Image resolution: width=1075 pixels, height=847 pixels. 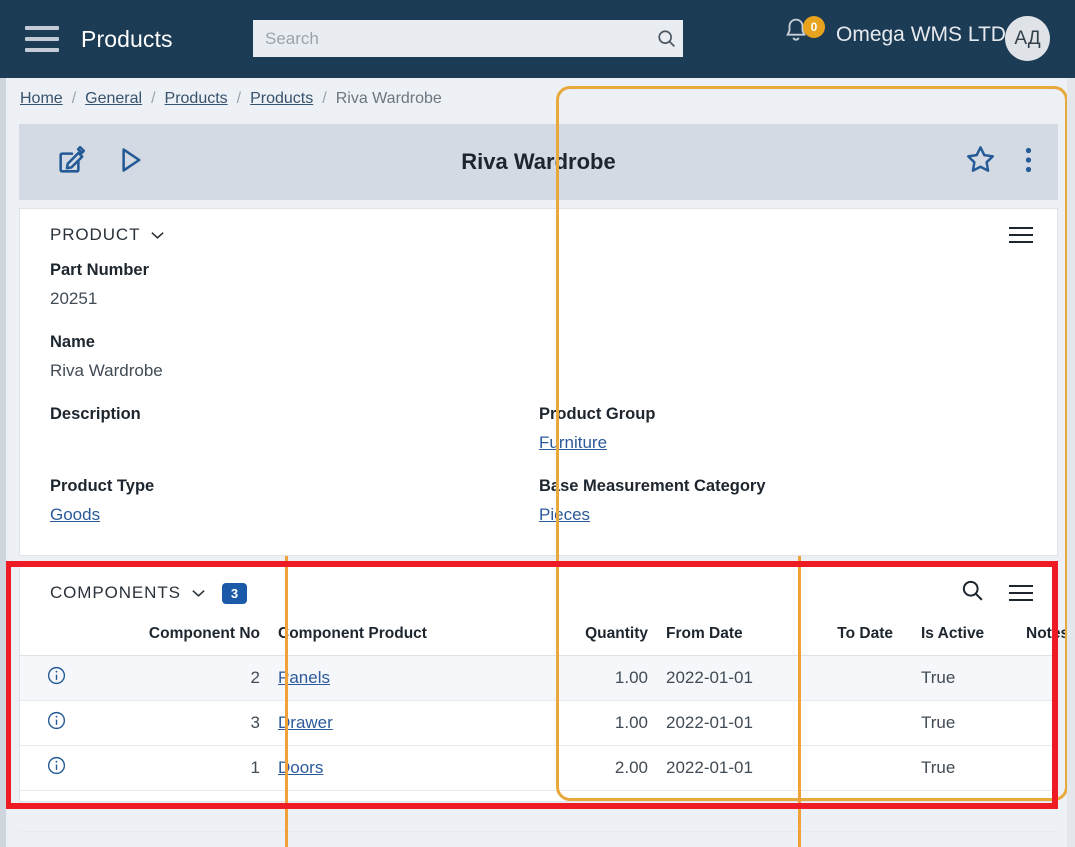 What do you see at coordinates (980, 162) in the screenshot?
I see `favorite-star-icon` at bounding box center [980, 162].